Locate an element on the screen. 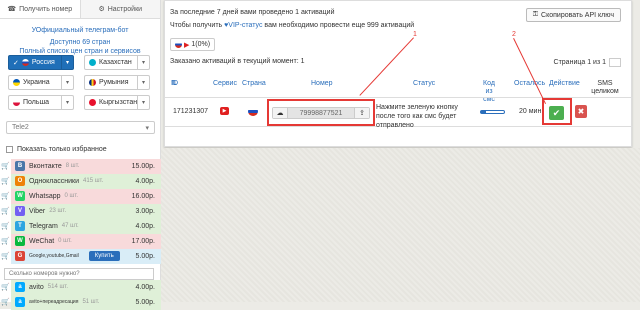  key-icon: ⚿ is located at coordinates (535, 14).